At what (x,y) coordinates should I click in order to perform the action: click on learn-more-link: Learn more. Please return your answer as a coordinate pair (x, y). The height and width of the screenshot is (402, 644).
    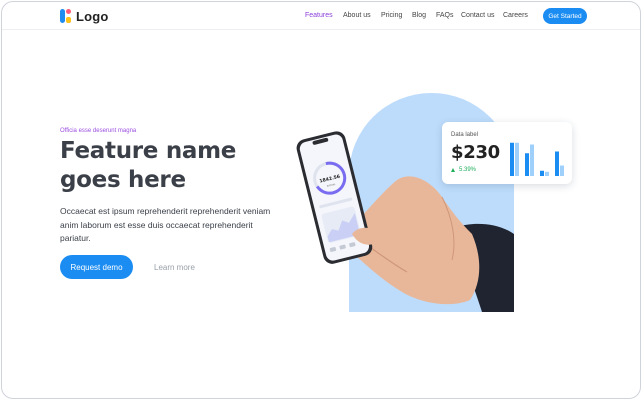
    Looking at the image, I should click on (174, 267).